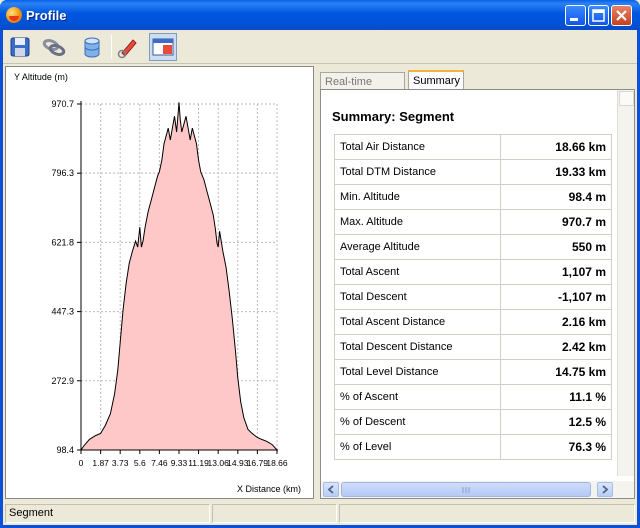  I want to click on summary-row: Total Ascent 1,107 m, so click(473, 272).